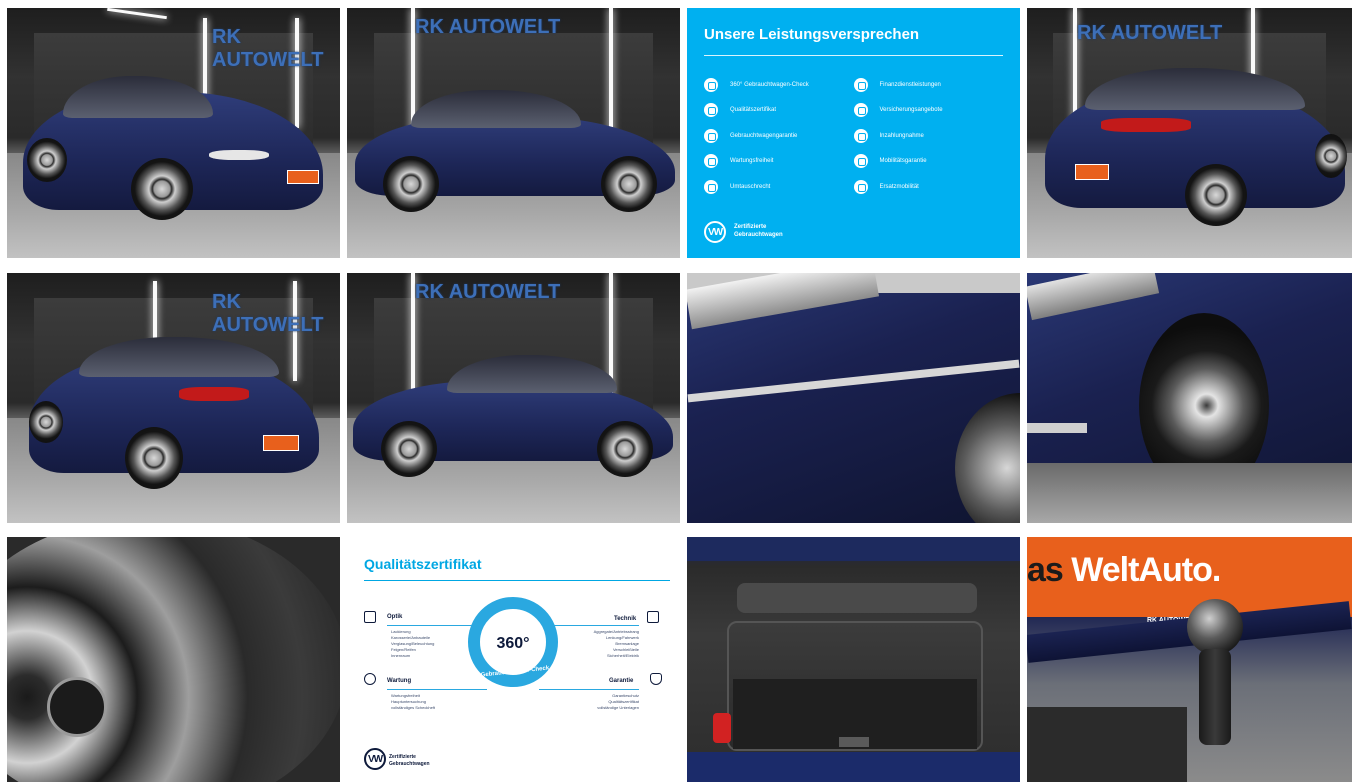  What do you see at coordinates (899, 186) in the screenshot?
I see `promise-label: Ersatzmobilität` at bounding box center [899, 186].